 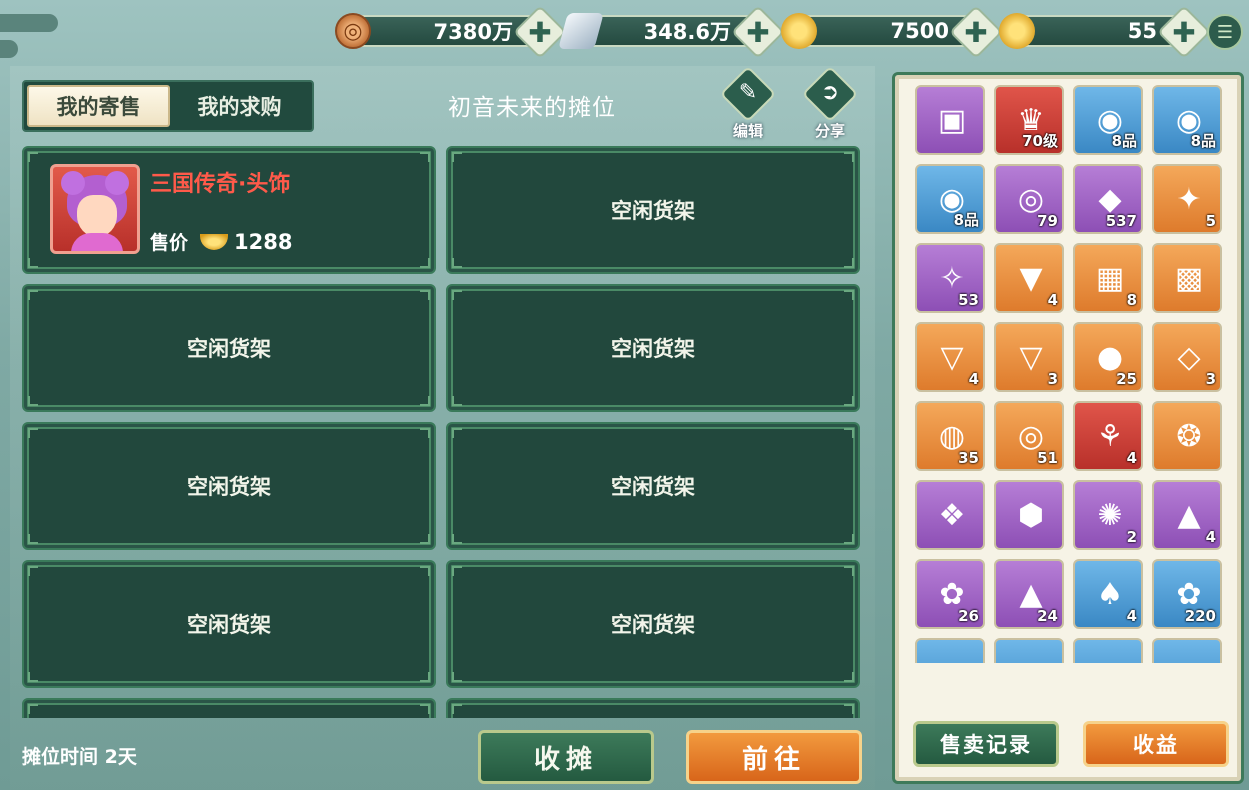 What do you see at coordinates (1187, 199) in the screenshot?
I see `inventory-item: ✦ 5` at bounding box center [1187, 199].